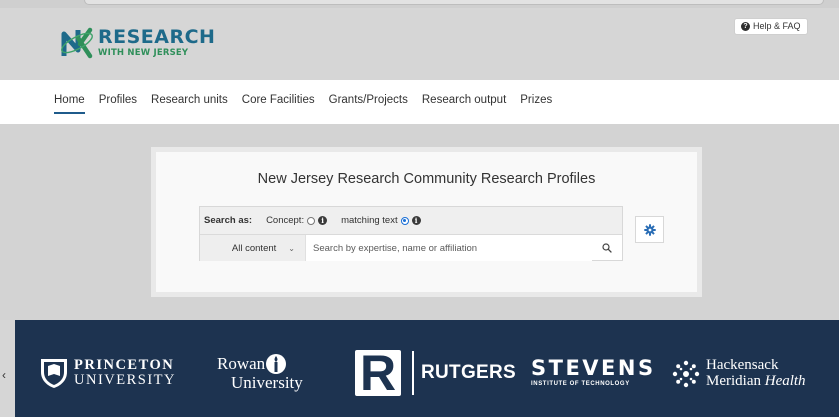 This screenshot has width=839, height=417. What do you see at coordinates (124, 364) in the screenshot?
I see `princeton-line1: PRINCETON` at bounding box center [124, 364].